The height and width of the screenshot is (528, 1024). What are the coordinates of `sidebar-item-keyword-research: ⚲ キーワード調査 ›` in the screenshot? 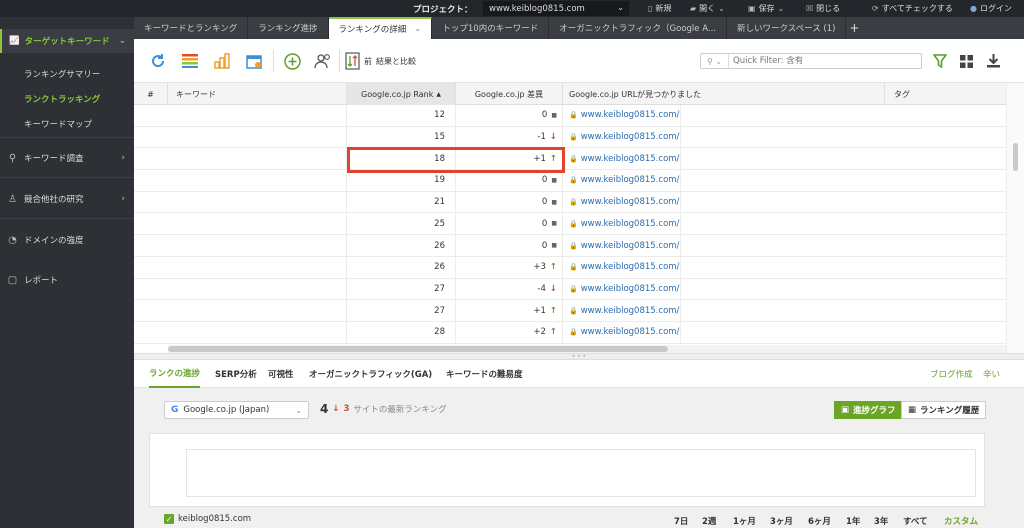 It's located at (67, 158).